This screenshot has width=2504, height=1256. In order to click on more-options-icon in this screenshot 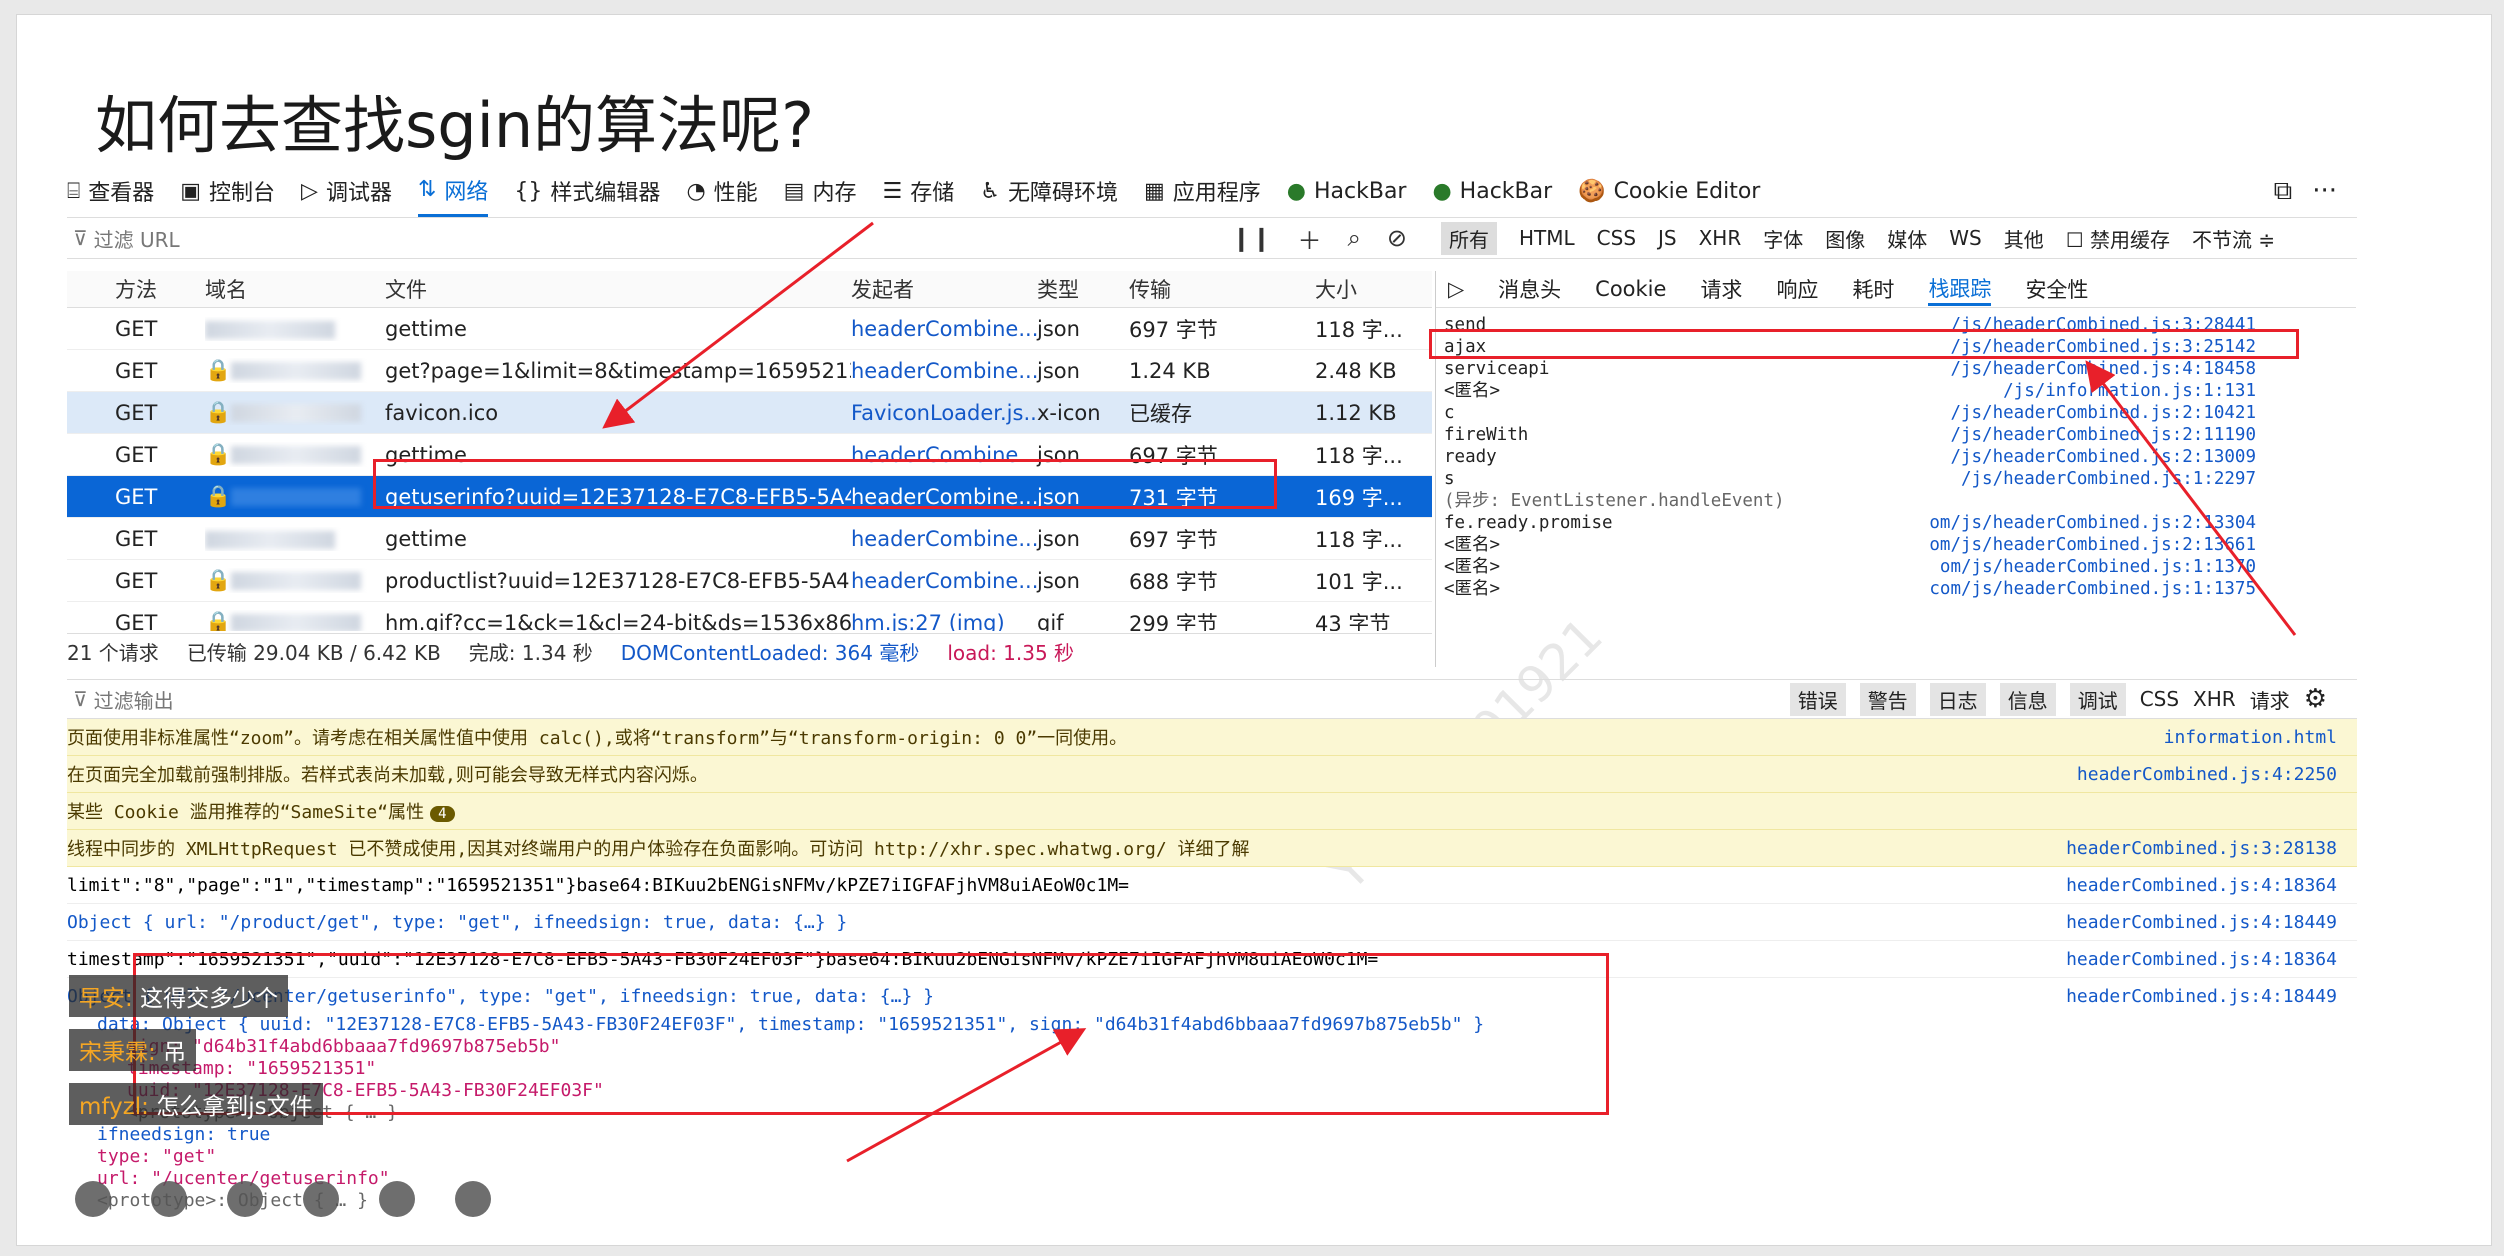, I will do `click(473, 1199)`.